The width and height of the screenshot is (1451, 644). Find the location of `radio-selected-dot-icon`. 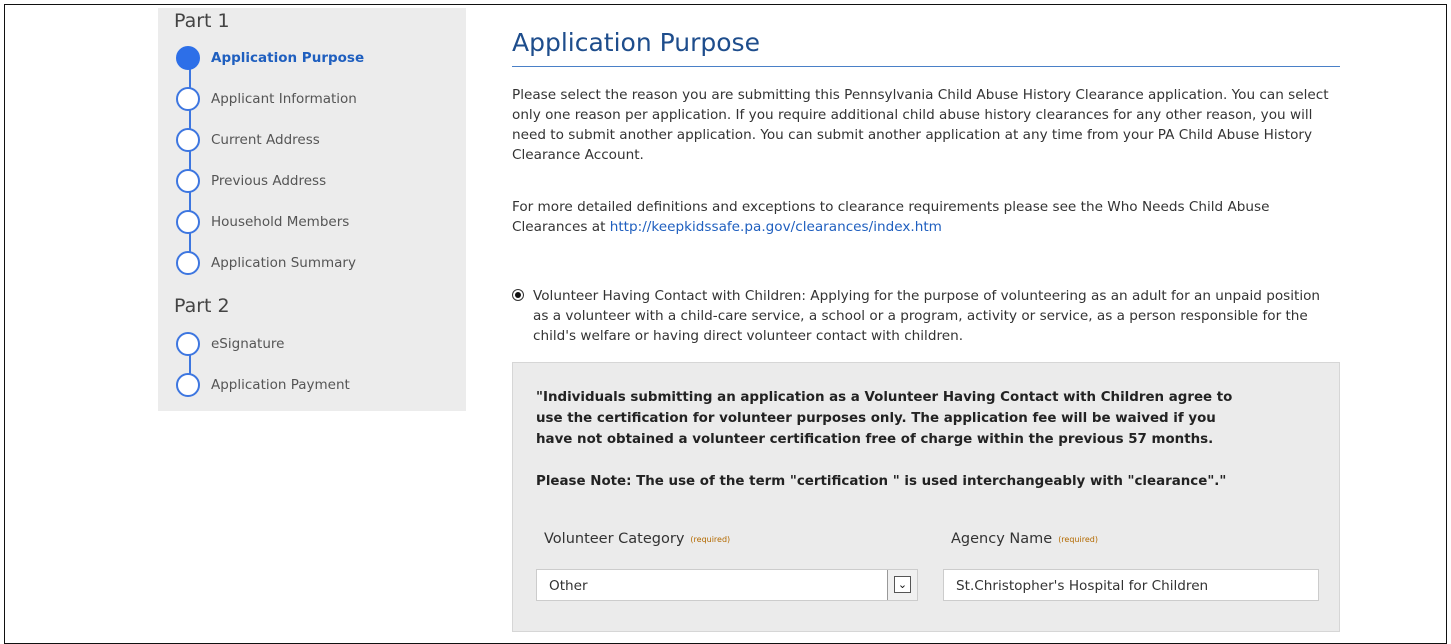

radio-selected-dot-icon is located at coordinates (518, 295).